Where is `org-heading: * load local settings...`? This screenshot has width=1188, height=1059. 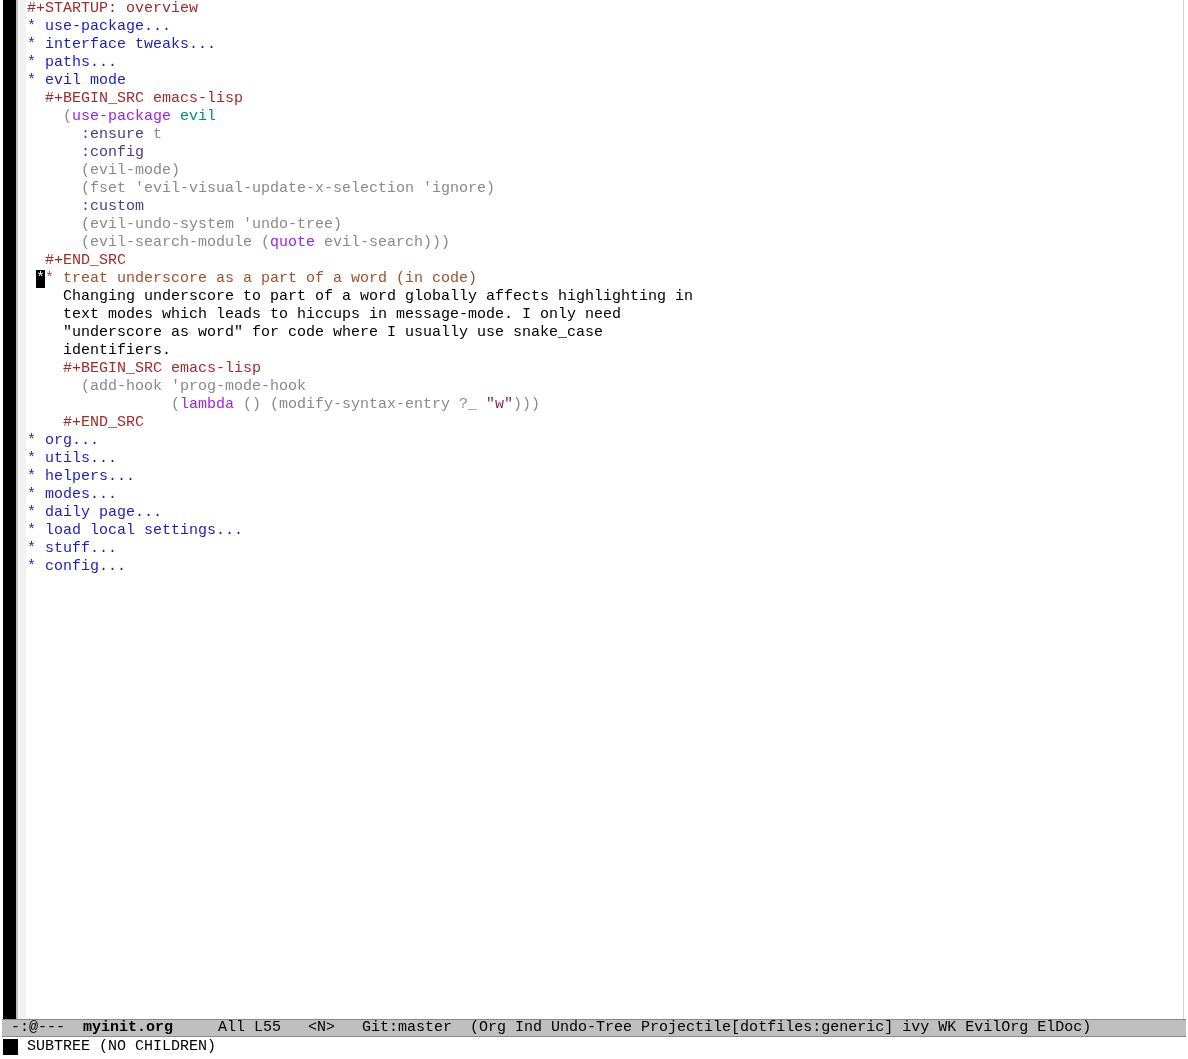 org-heading: * load local settings... is located at coordinates (135, 531).